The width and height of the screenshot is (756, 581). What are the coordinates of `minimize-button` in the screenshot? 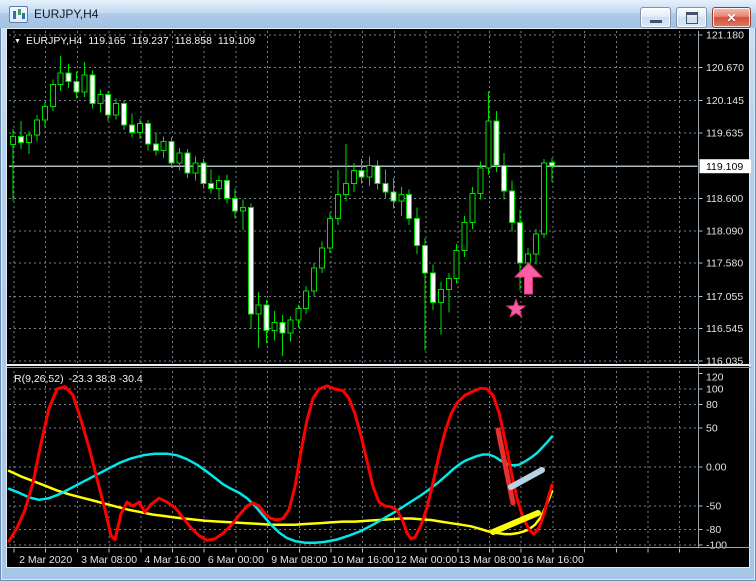 It's located at (655, 17).